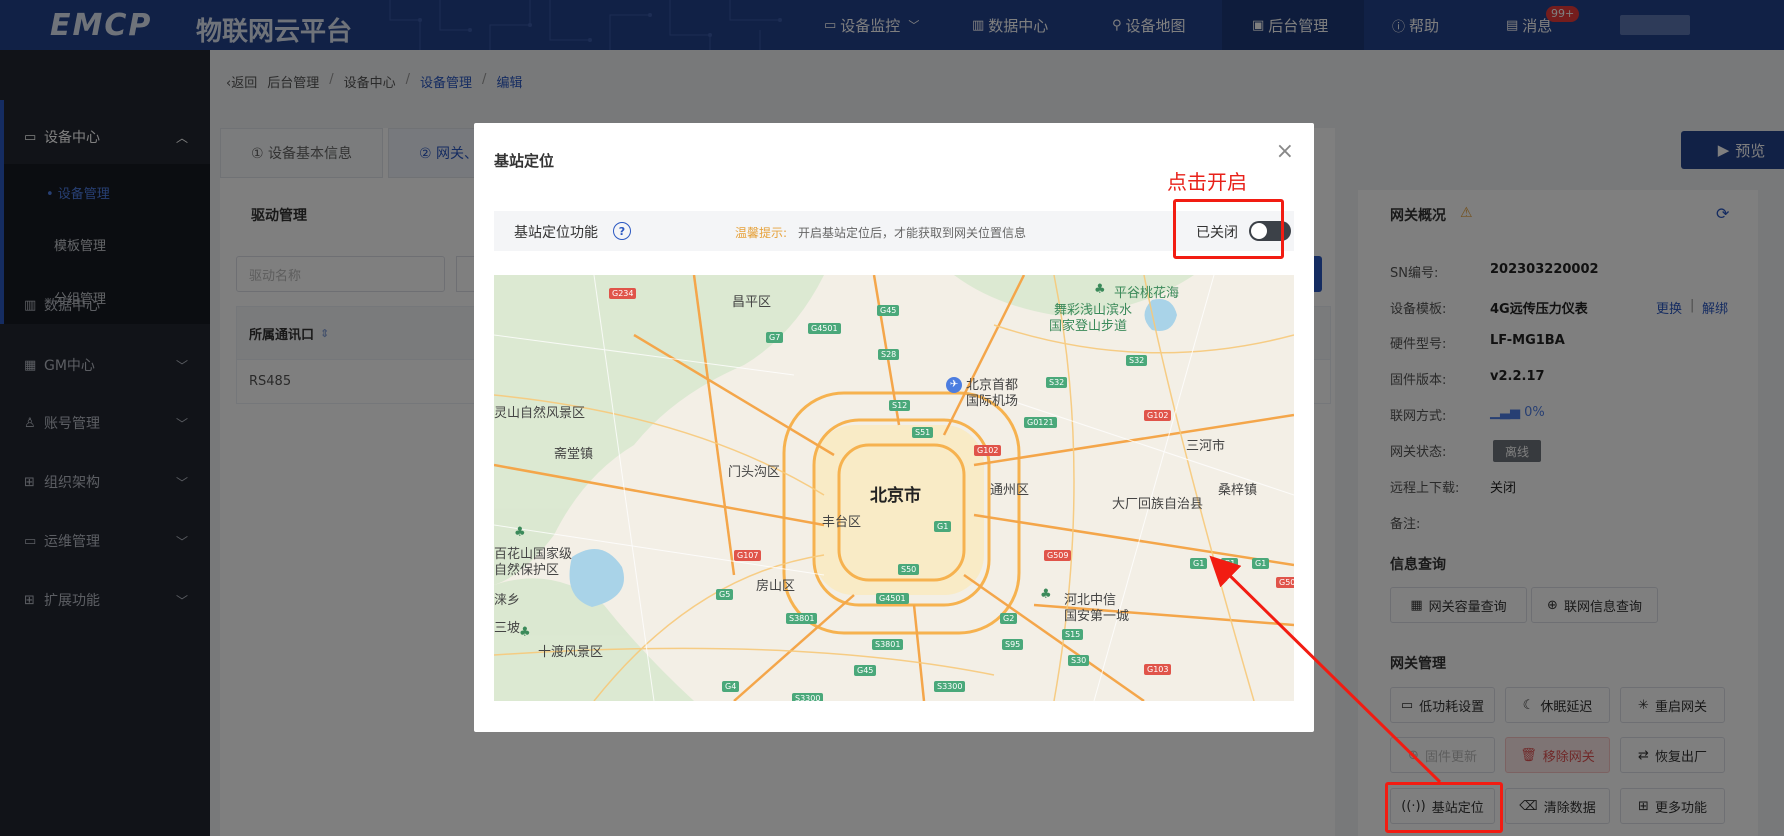 The image size is (1784, 836). What do you see at coordinates (1158, 504) in the screenshot?
I see `map-label: 大厂回族自治县` at bounding box center [1158, 504].